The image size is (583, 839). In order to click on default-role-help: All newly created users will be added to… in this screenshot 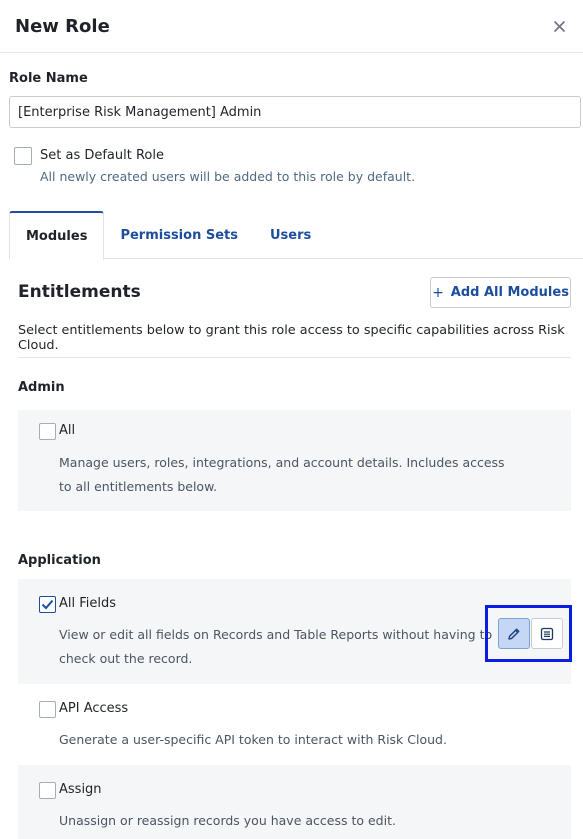, I will do `click(228, 176)`.